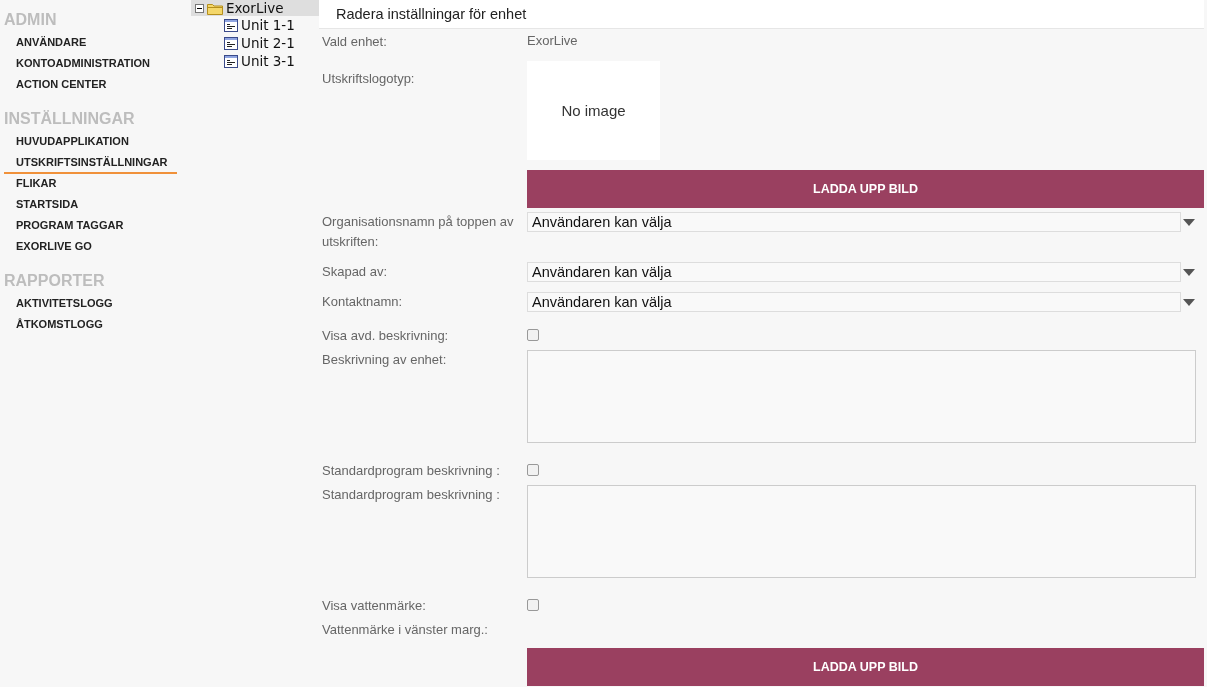  I want to click on field-label: Skapad av:, so click(355, 272).